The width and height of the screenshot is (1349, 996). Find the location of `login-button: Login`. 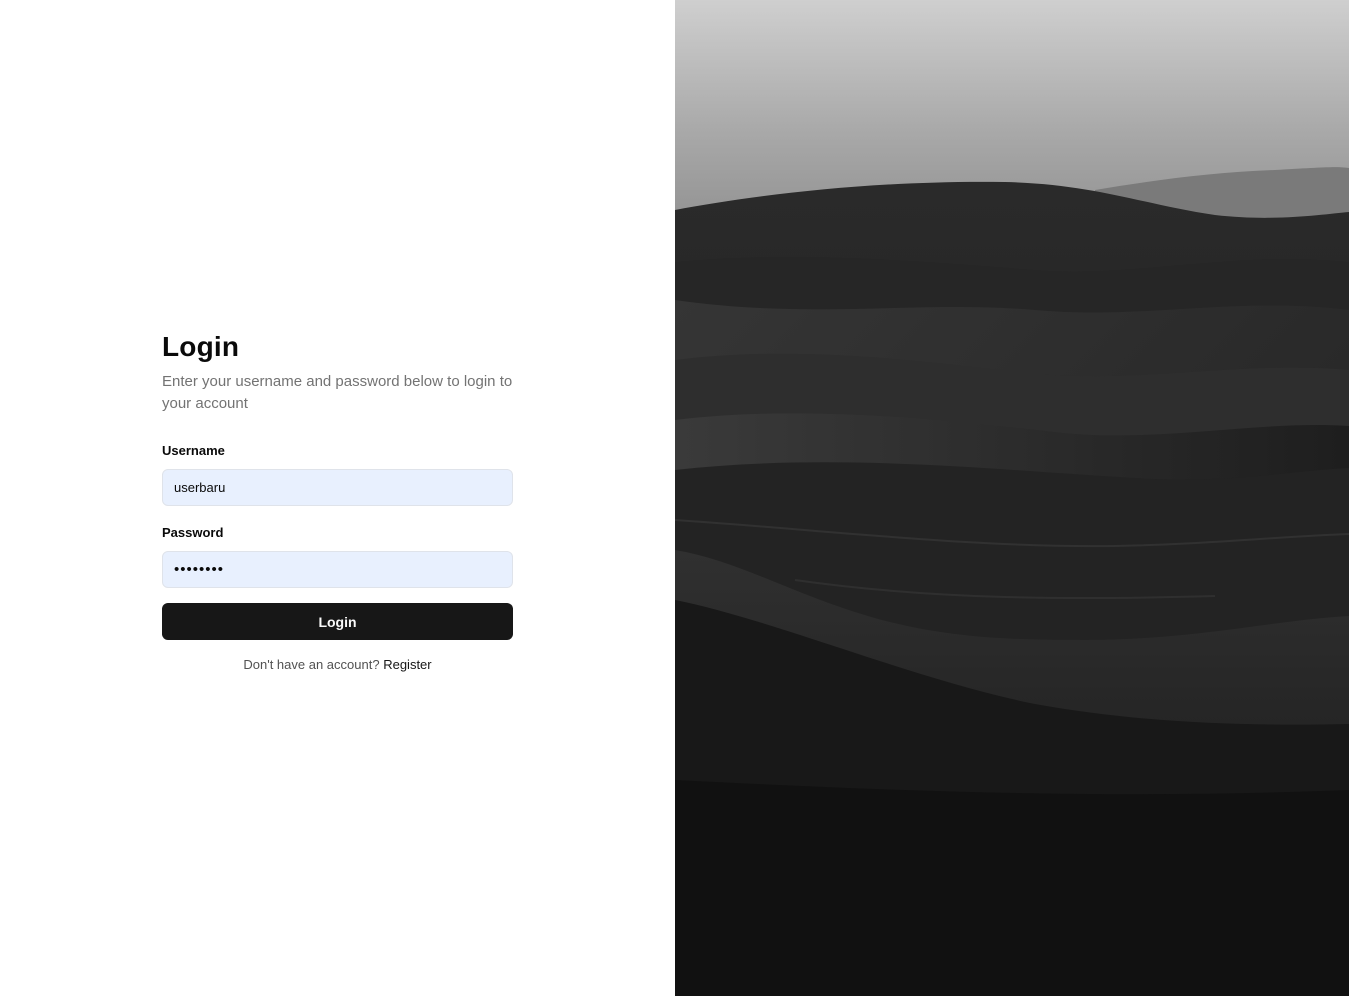

login-button: Login is located at coordinates (337, 621).